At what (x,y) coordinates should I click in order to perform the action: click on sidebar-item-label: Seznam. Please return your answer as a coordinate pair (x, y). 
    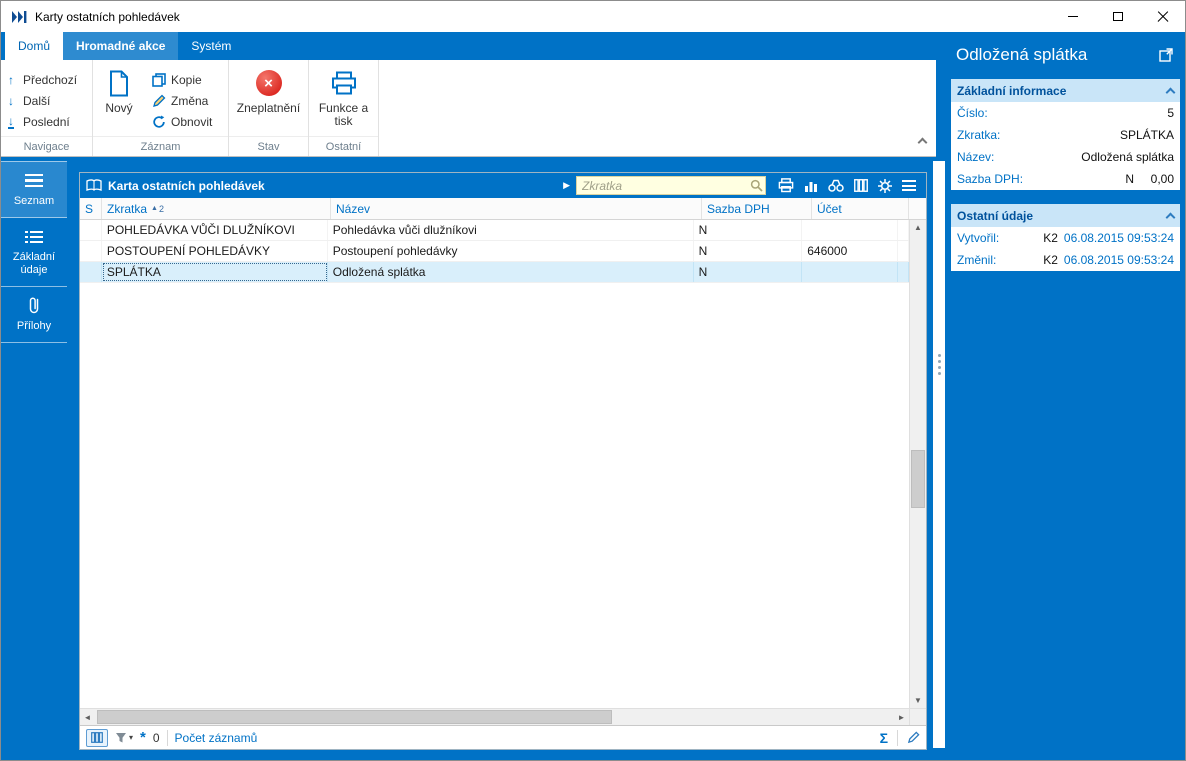
    Looking at the image, I should click on (34, 201).